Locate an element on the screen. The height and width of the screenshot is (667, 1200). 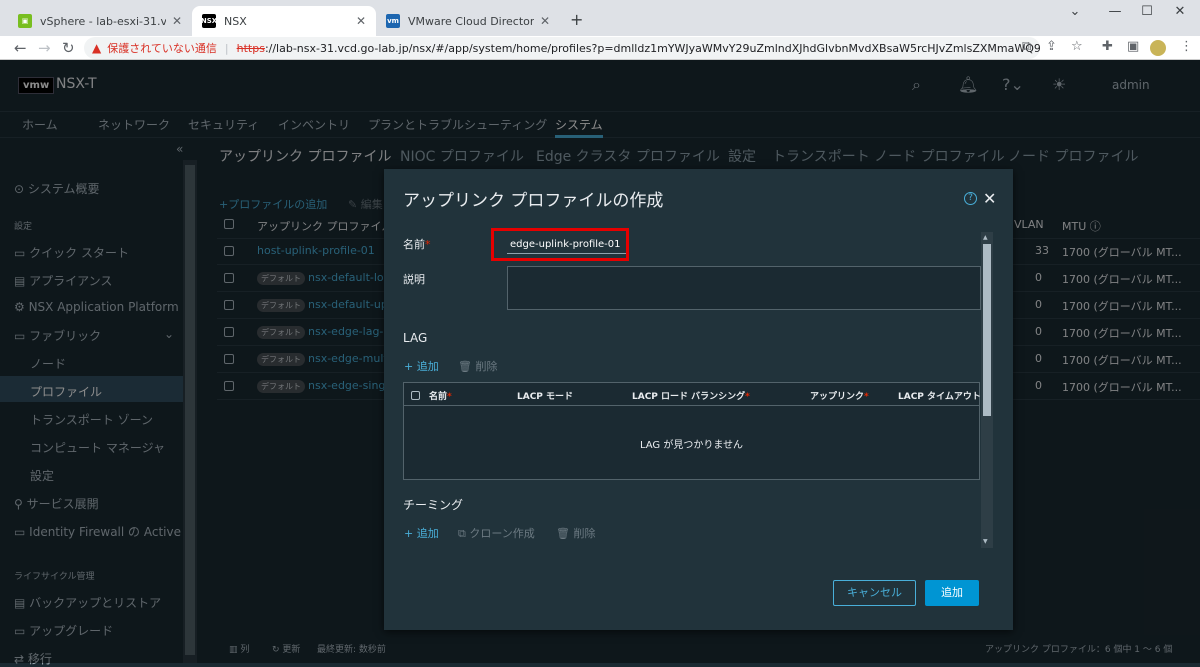
forward-icon: → is located at coordinates (44, 48).